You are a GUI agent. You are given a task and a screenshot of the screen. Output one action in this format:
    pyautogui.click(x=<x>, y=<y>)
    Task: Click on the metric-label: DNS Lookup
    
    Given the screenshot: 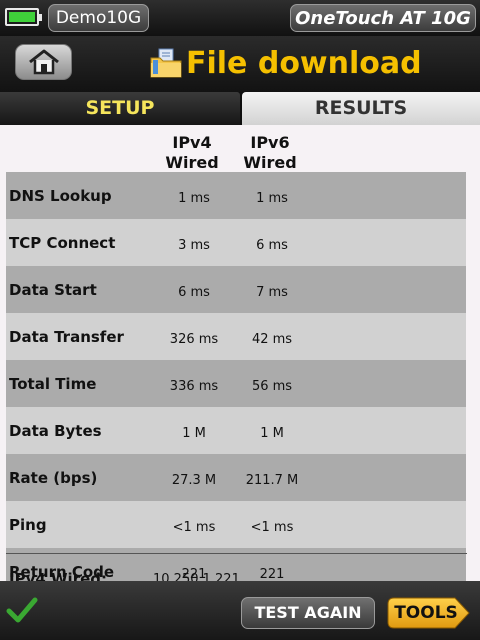 What is the action you would take?
    pyautogui.click(x=80, y=195)
    